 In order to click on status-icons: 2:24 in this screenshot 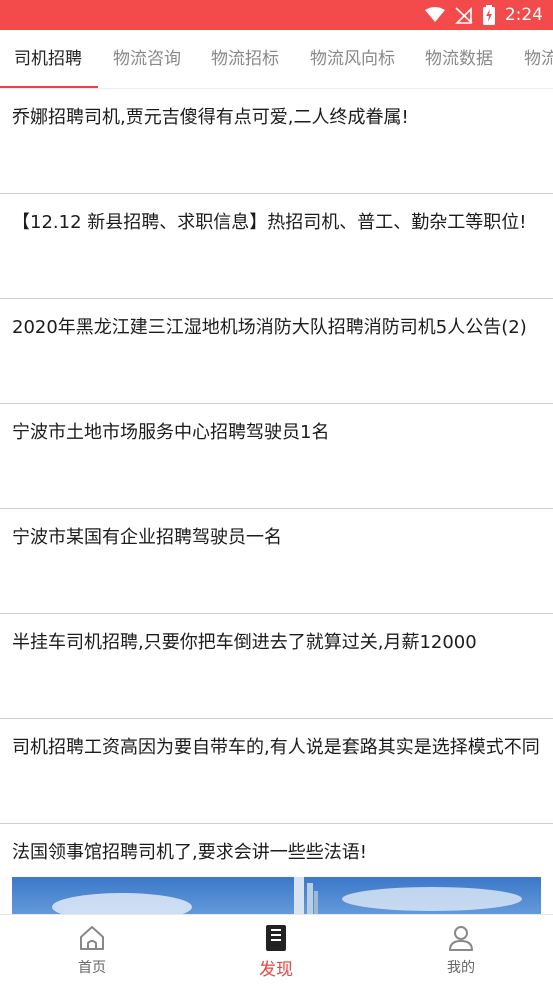, I will do `click(483, 15)`.